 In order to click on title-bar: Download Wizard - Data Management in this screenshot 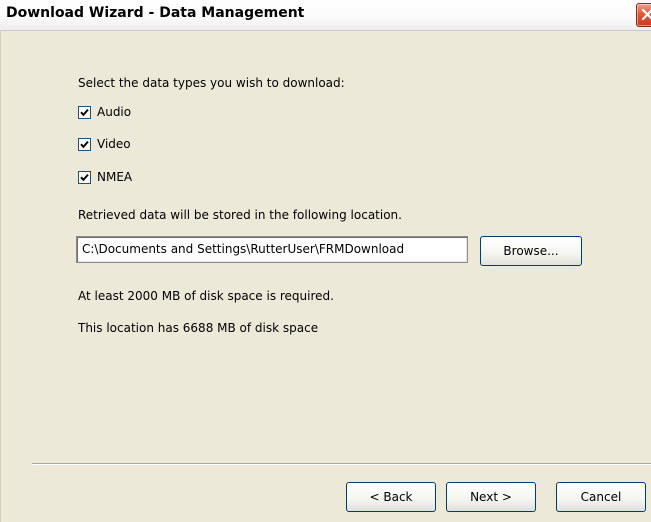, I will do `click(325, 15)`.